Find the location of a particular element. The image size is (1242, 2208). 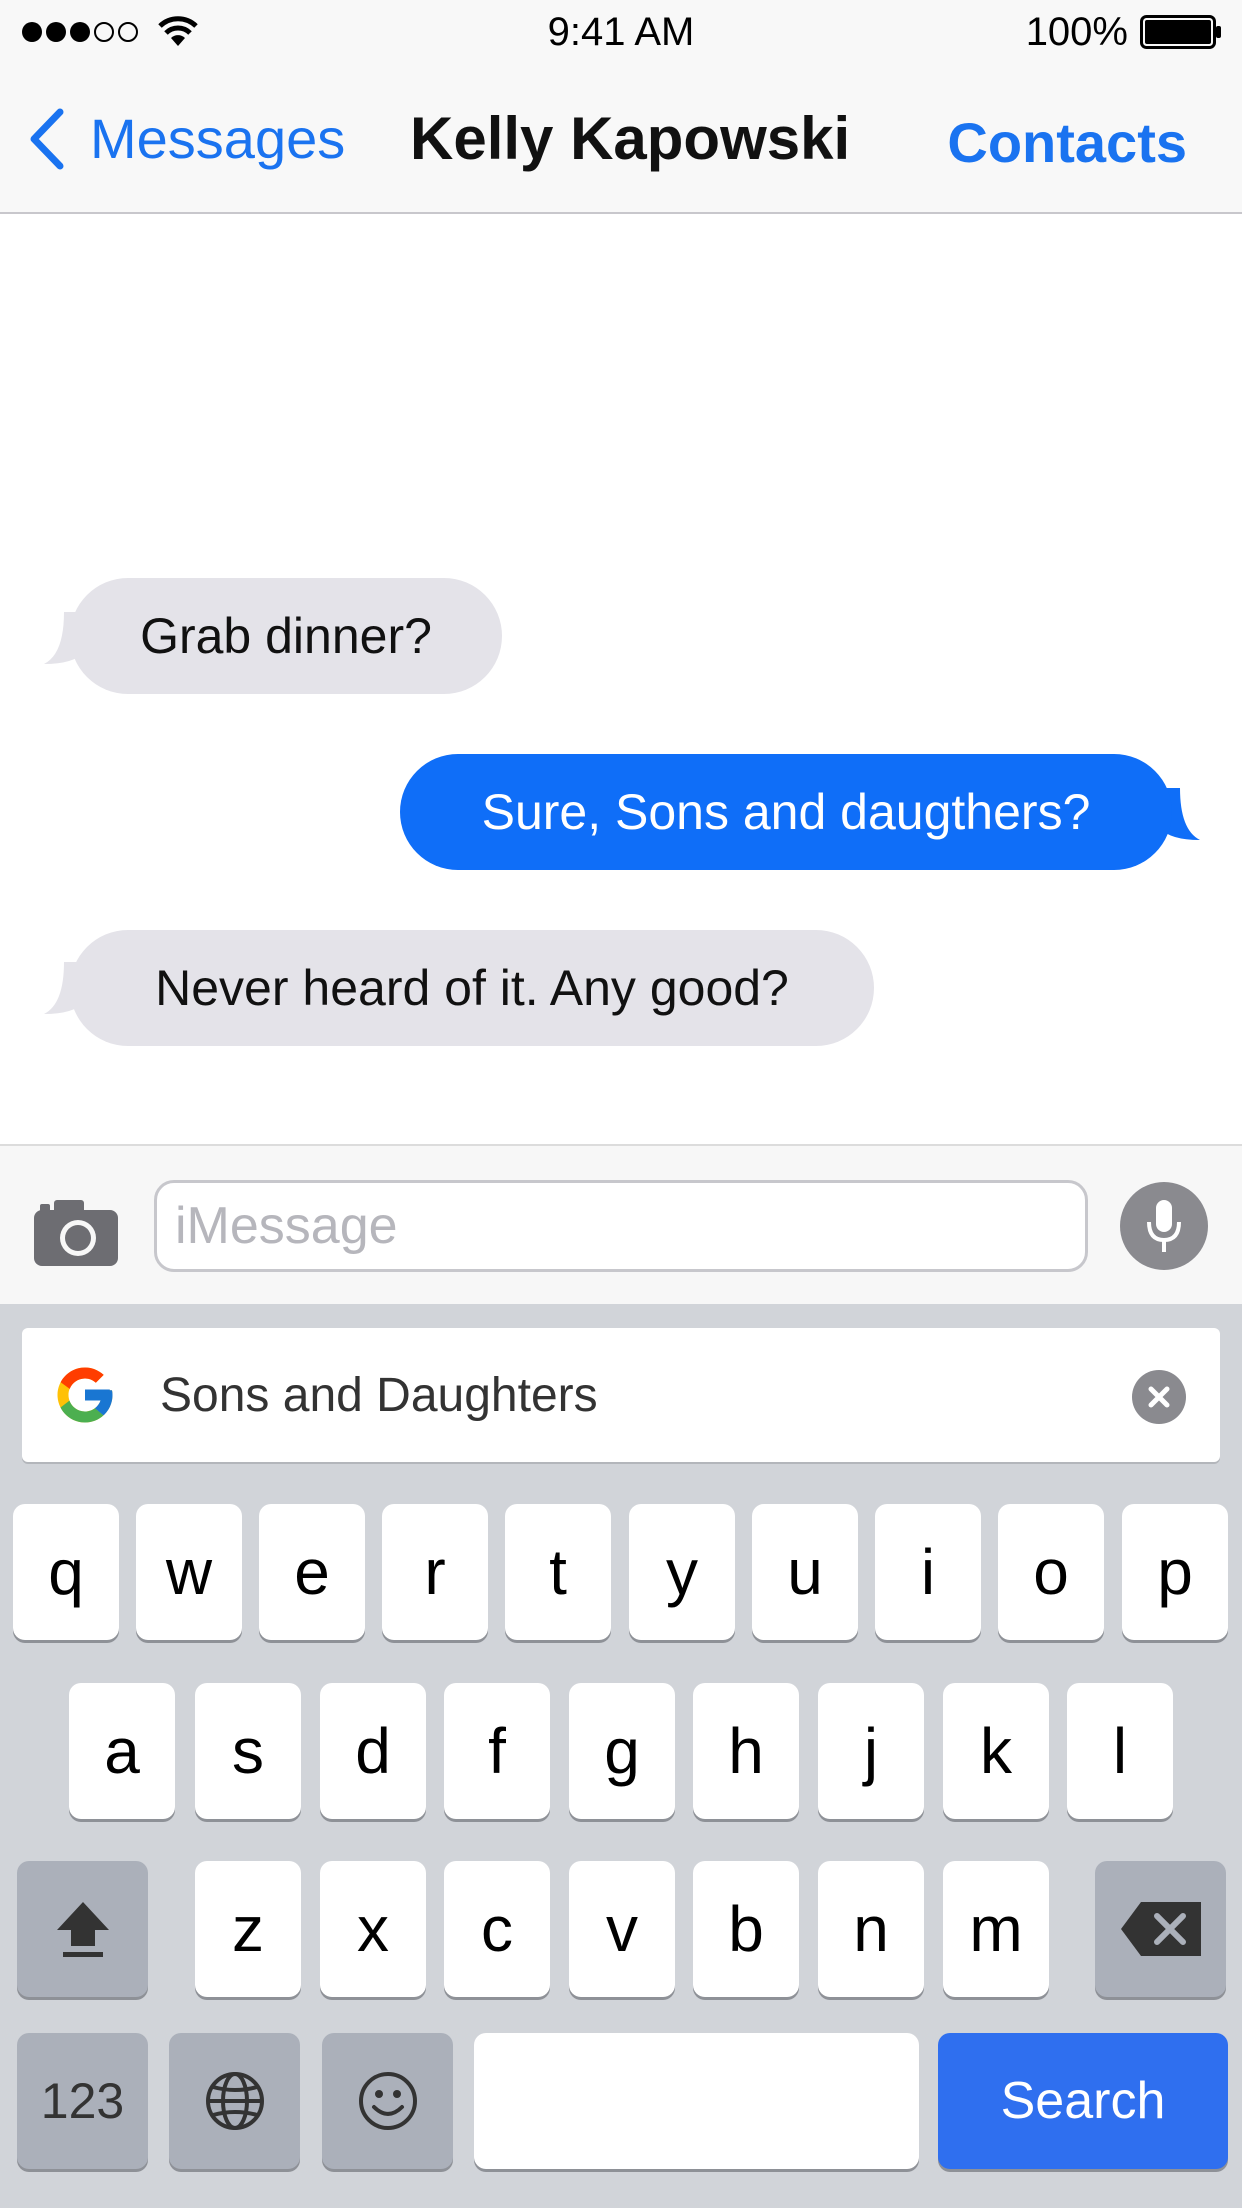

conversation-title: Kelly Kapowski is located at coordinates (630, 138).